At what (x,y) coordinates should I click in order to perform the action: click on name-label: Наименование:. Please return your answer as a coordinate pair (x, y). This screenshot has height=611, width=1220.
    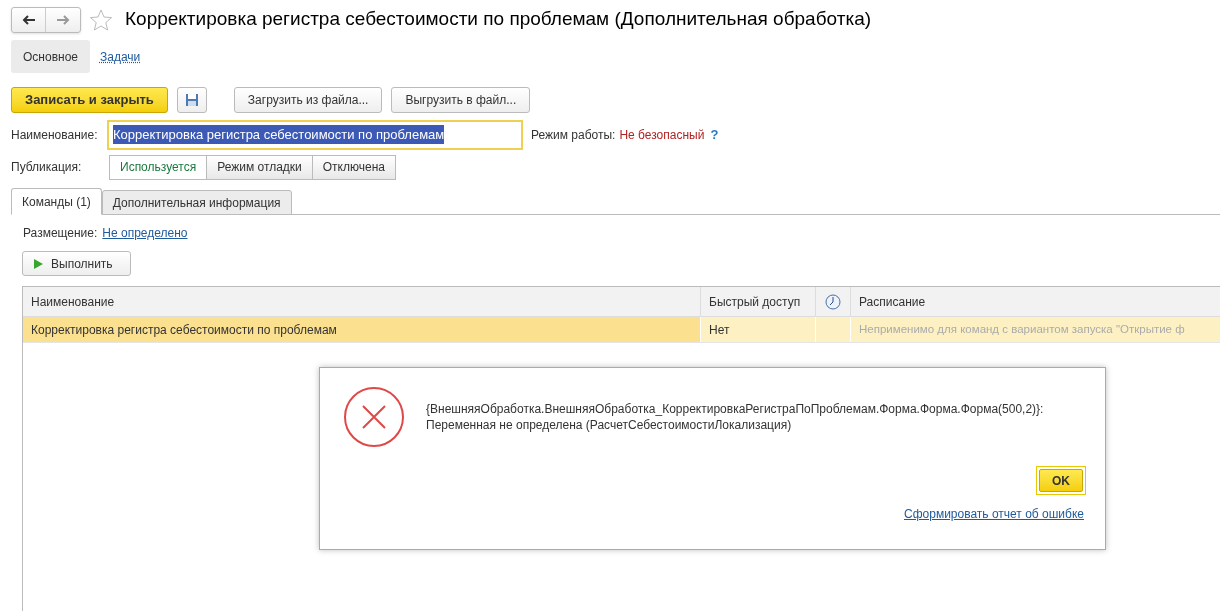
    Looking at the image, I should click on (55, 135).